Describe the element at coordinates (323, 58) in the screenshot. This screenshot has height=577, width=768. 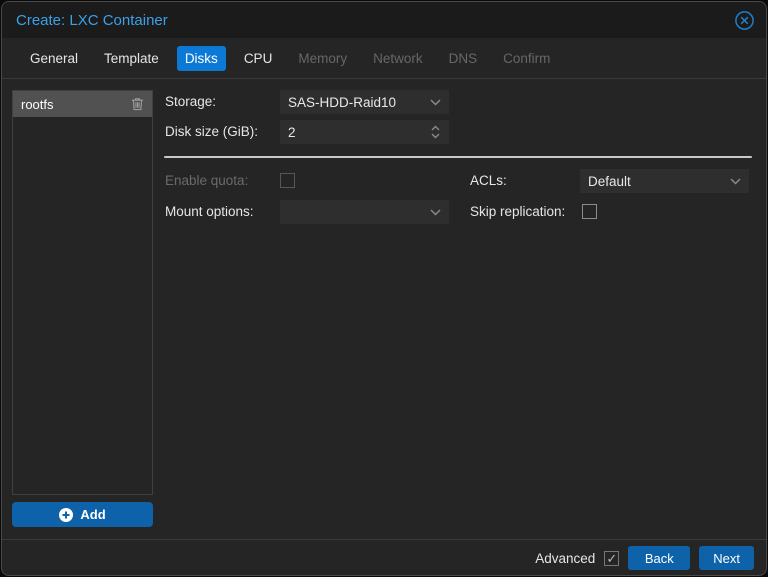
I see `tab-memory: Memory` at that location.